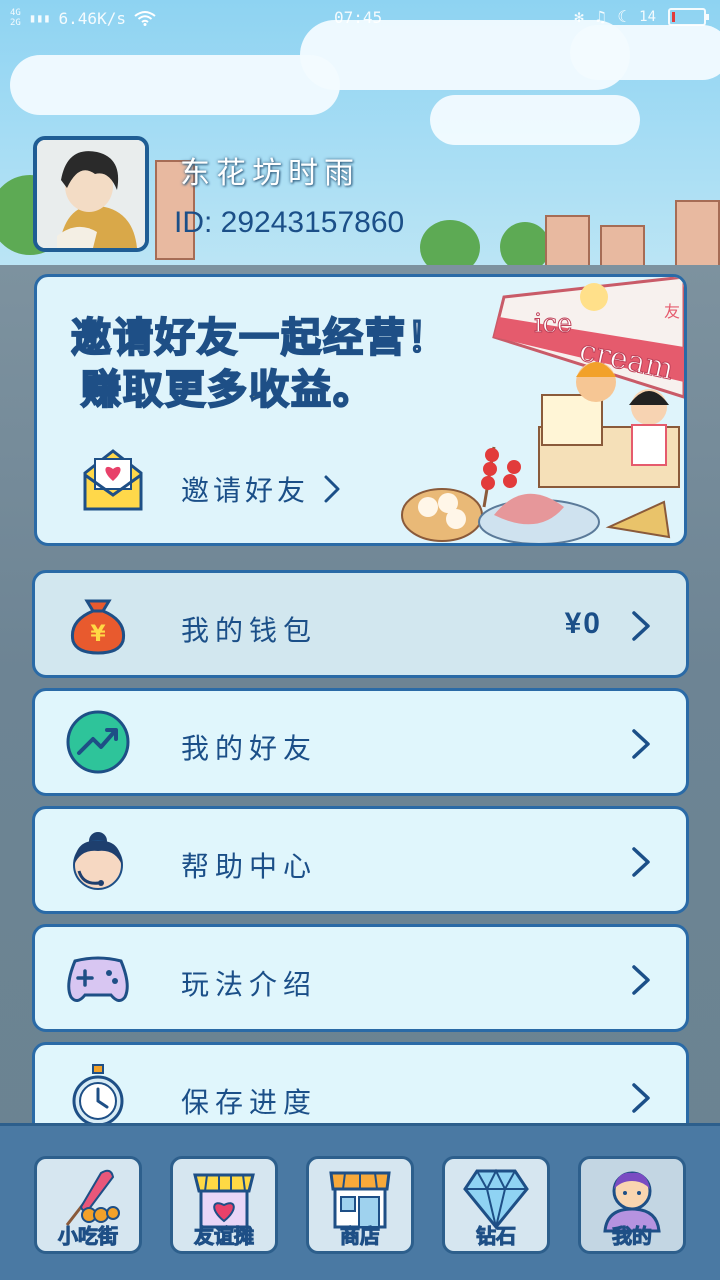 Image resolution: width=720 pixels, height=1280 pixels. What do you see at coordinates (542, 410) in the screenshot?
I see `ice-cream-stall-illustration-icon: ice cream 友` at bounding box center [542, 410].